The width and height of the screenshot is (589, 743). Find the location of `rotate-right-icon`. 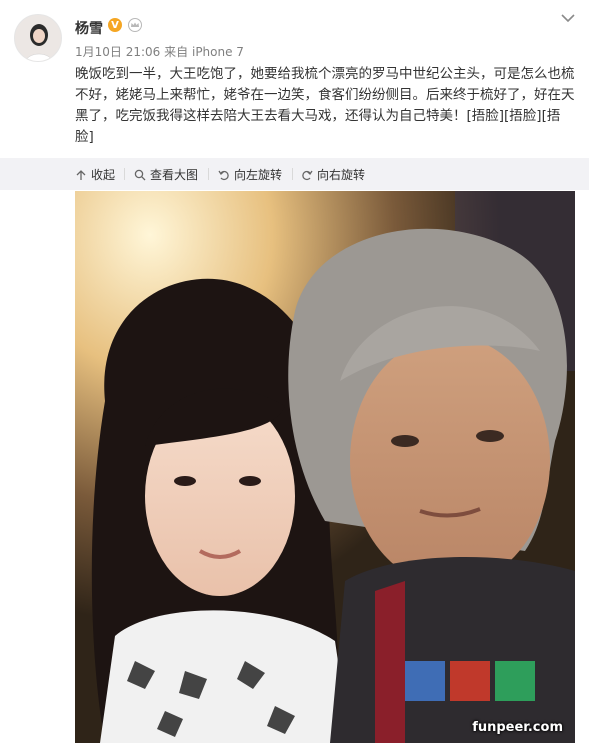

rotate-right-icon is located at coordinates (307, 175).